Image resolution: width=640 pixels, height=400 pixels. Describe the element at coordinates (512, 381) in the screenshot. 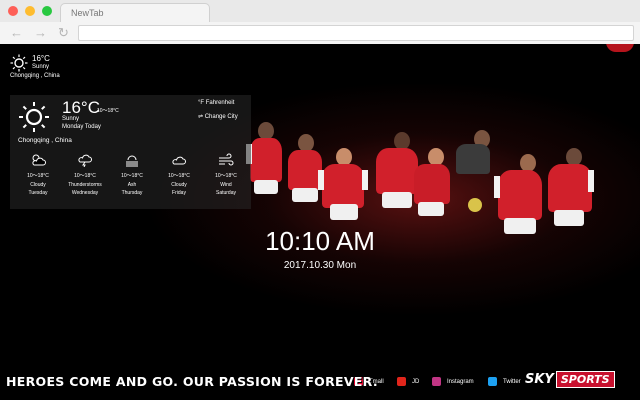

I see `quick-link-label: Twitter` at that location.